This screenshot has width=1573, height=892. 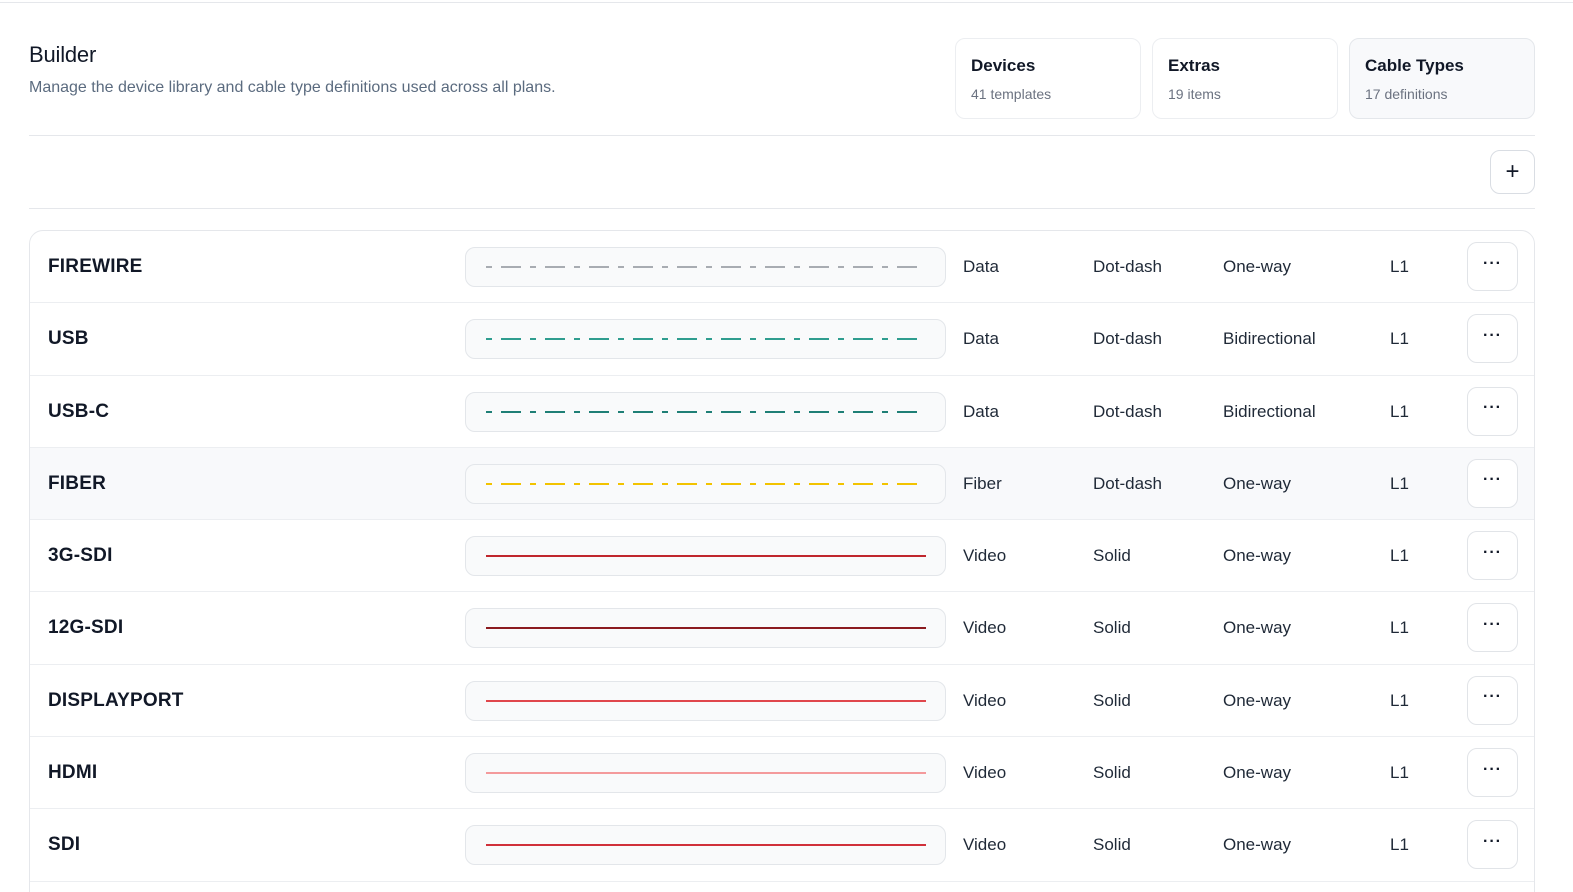 I want to click on cable-name: HDMI, so click(x=73, y=773).